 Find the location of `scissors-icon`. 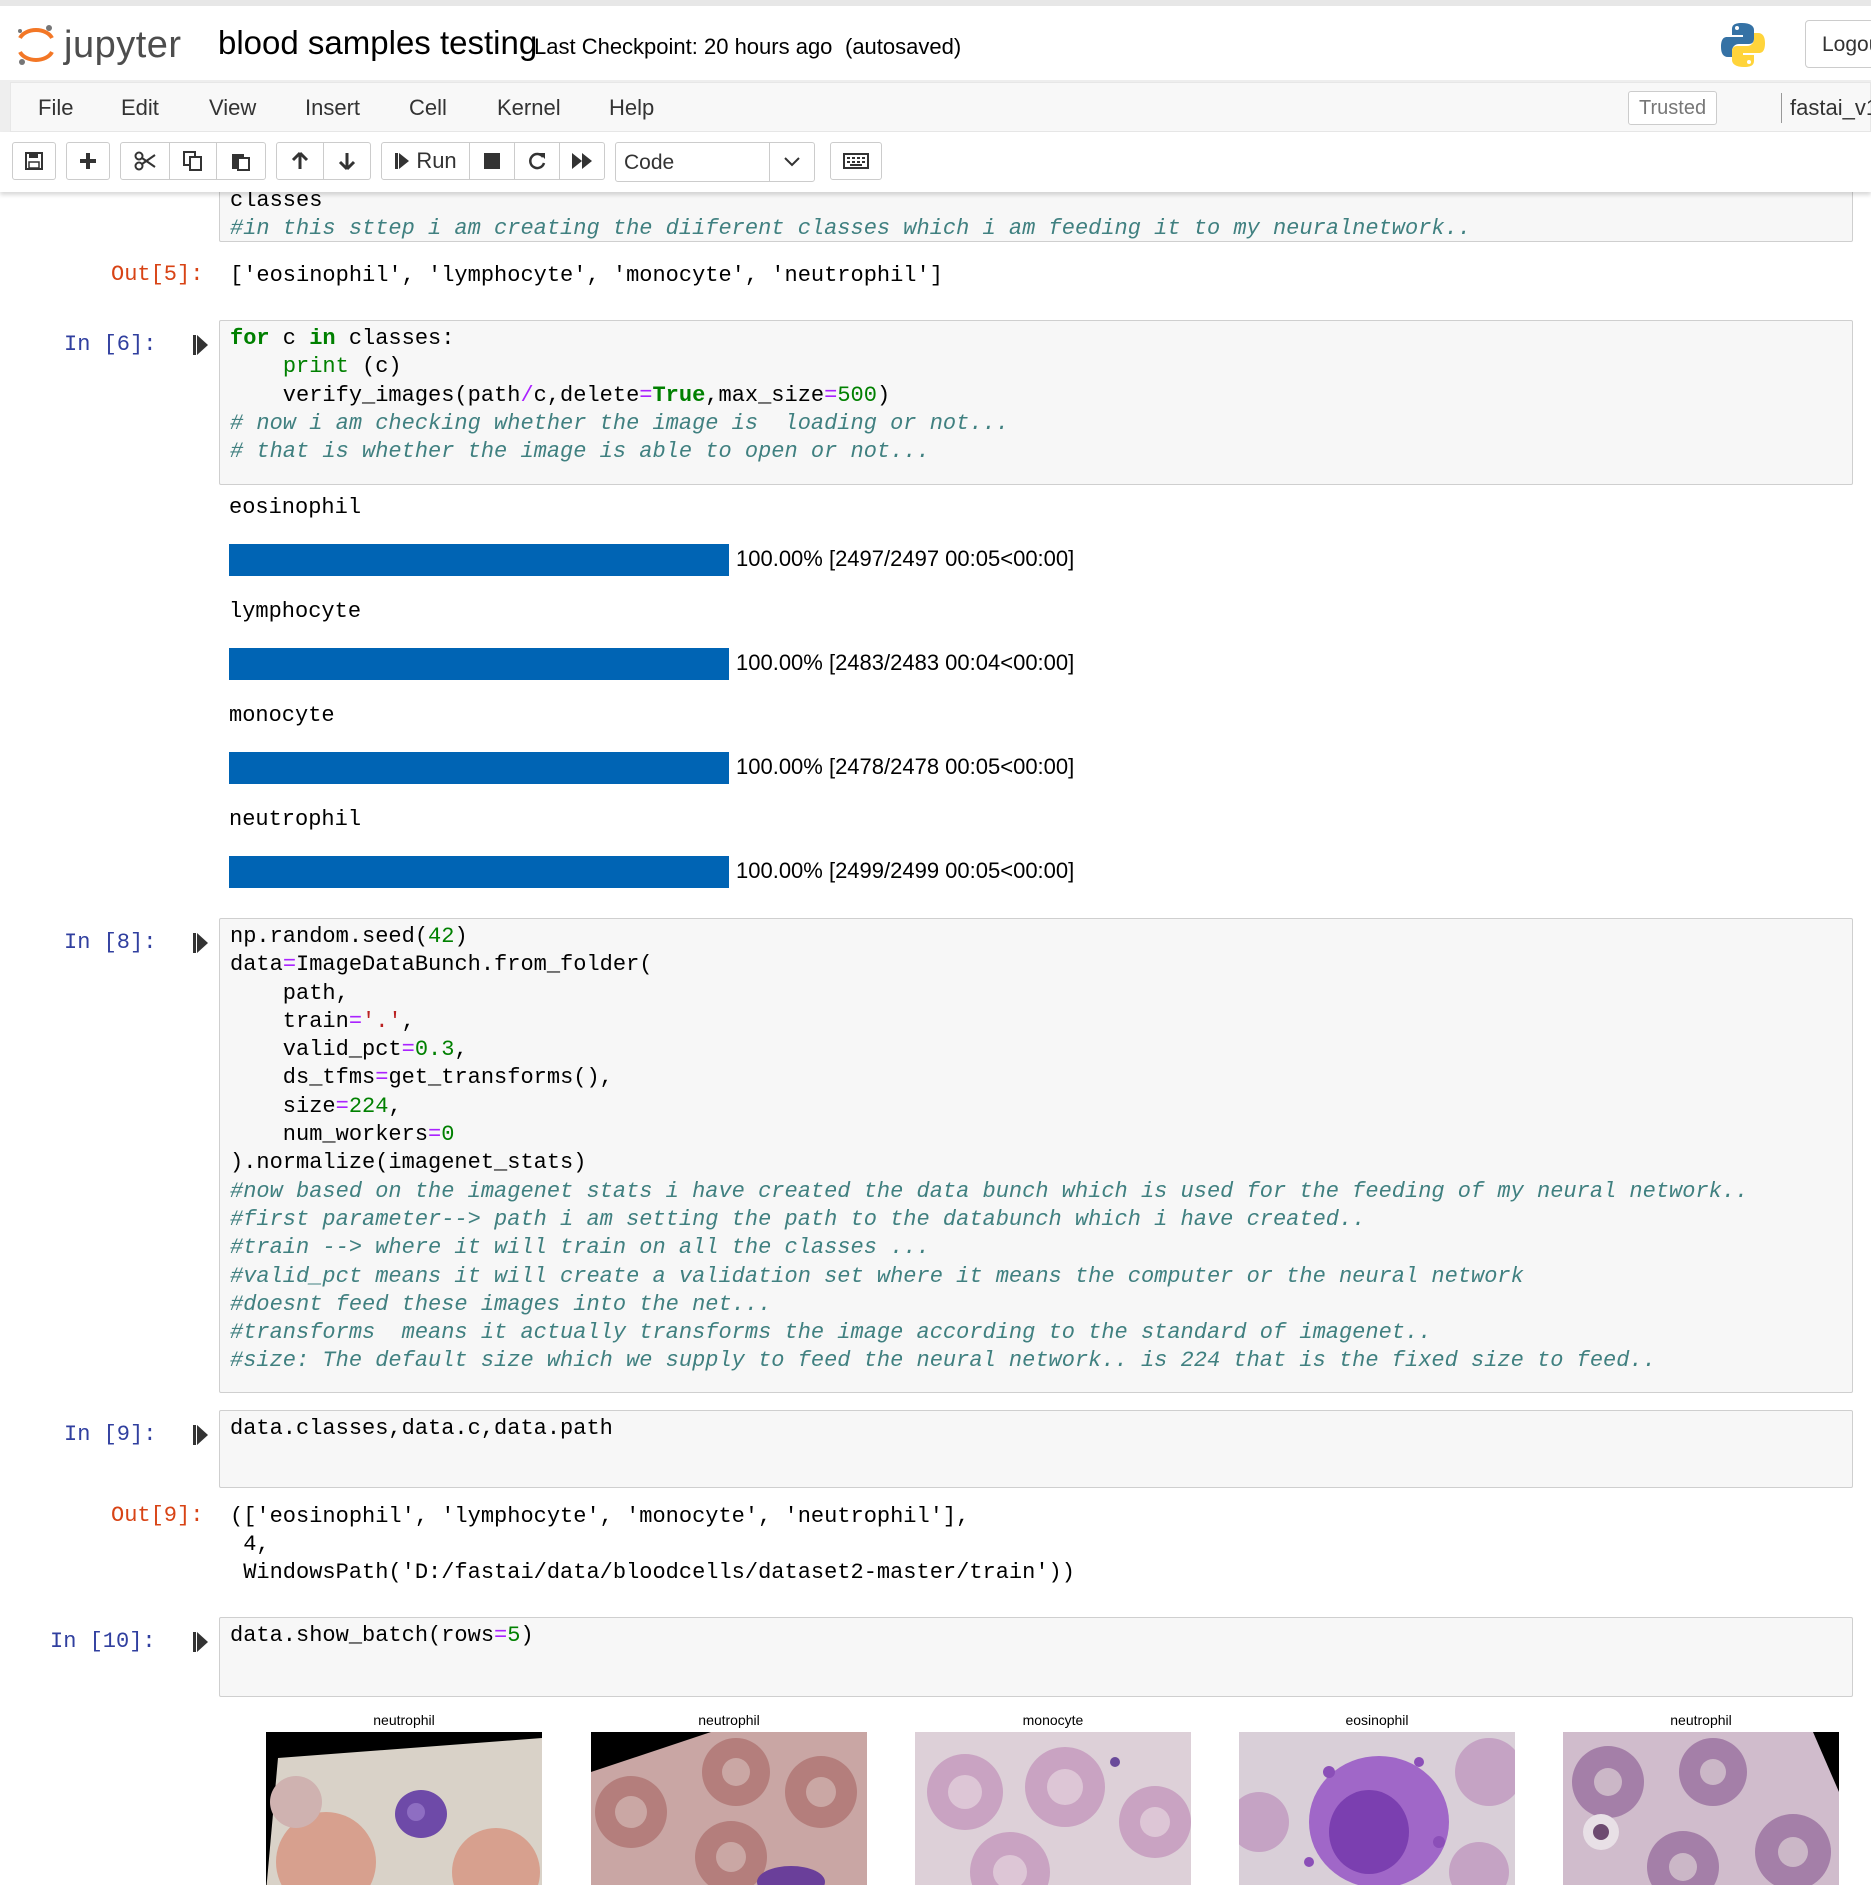

scissors-icon is located at coordinates (145, 161).